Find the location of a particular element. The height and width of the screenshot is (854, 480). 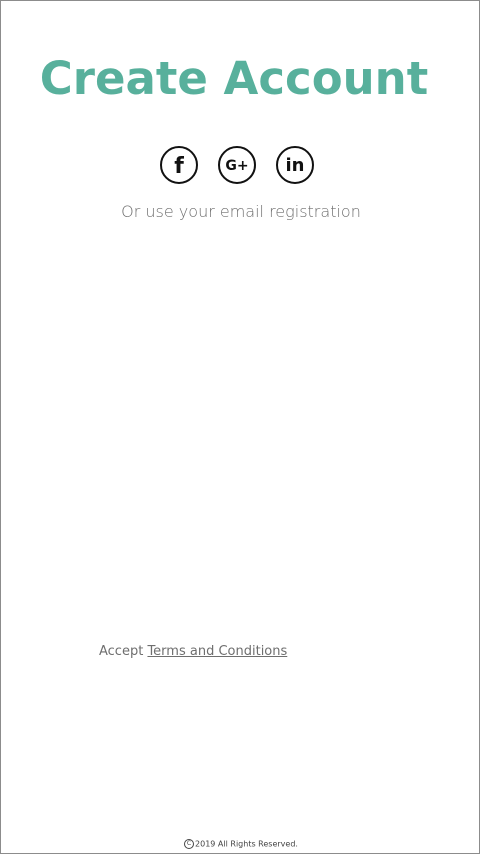

linkedin-button: in is located at coordinates (295, 165).